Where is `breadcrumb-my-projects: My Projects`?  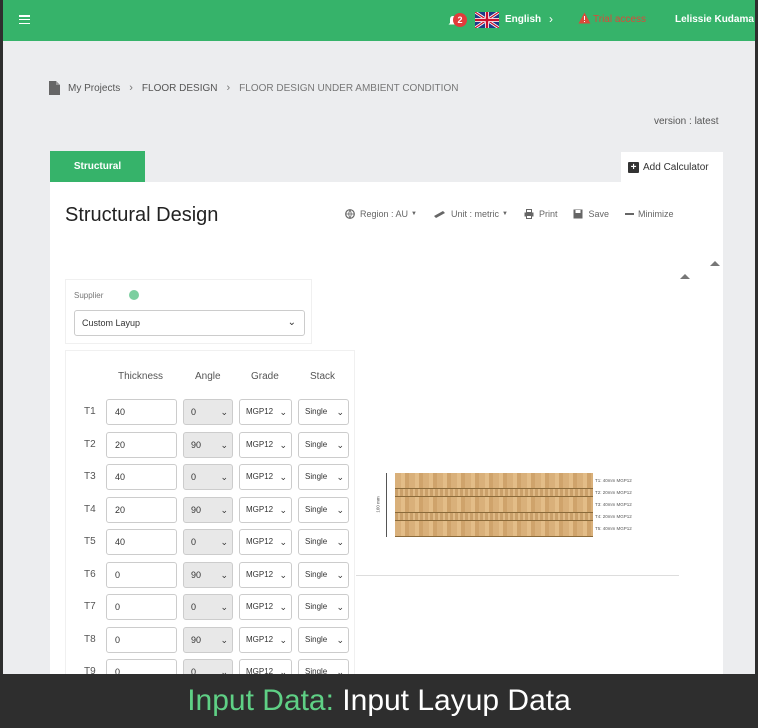
breadcrumb-my-projects: My Projects is located at coordinates (94, 88).